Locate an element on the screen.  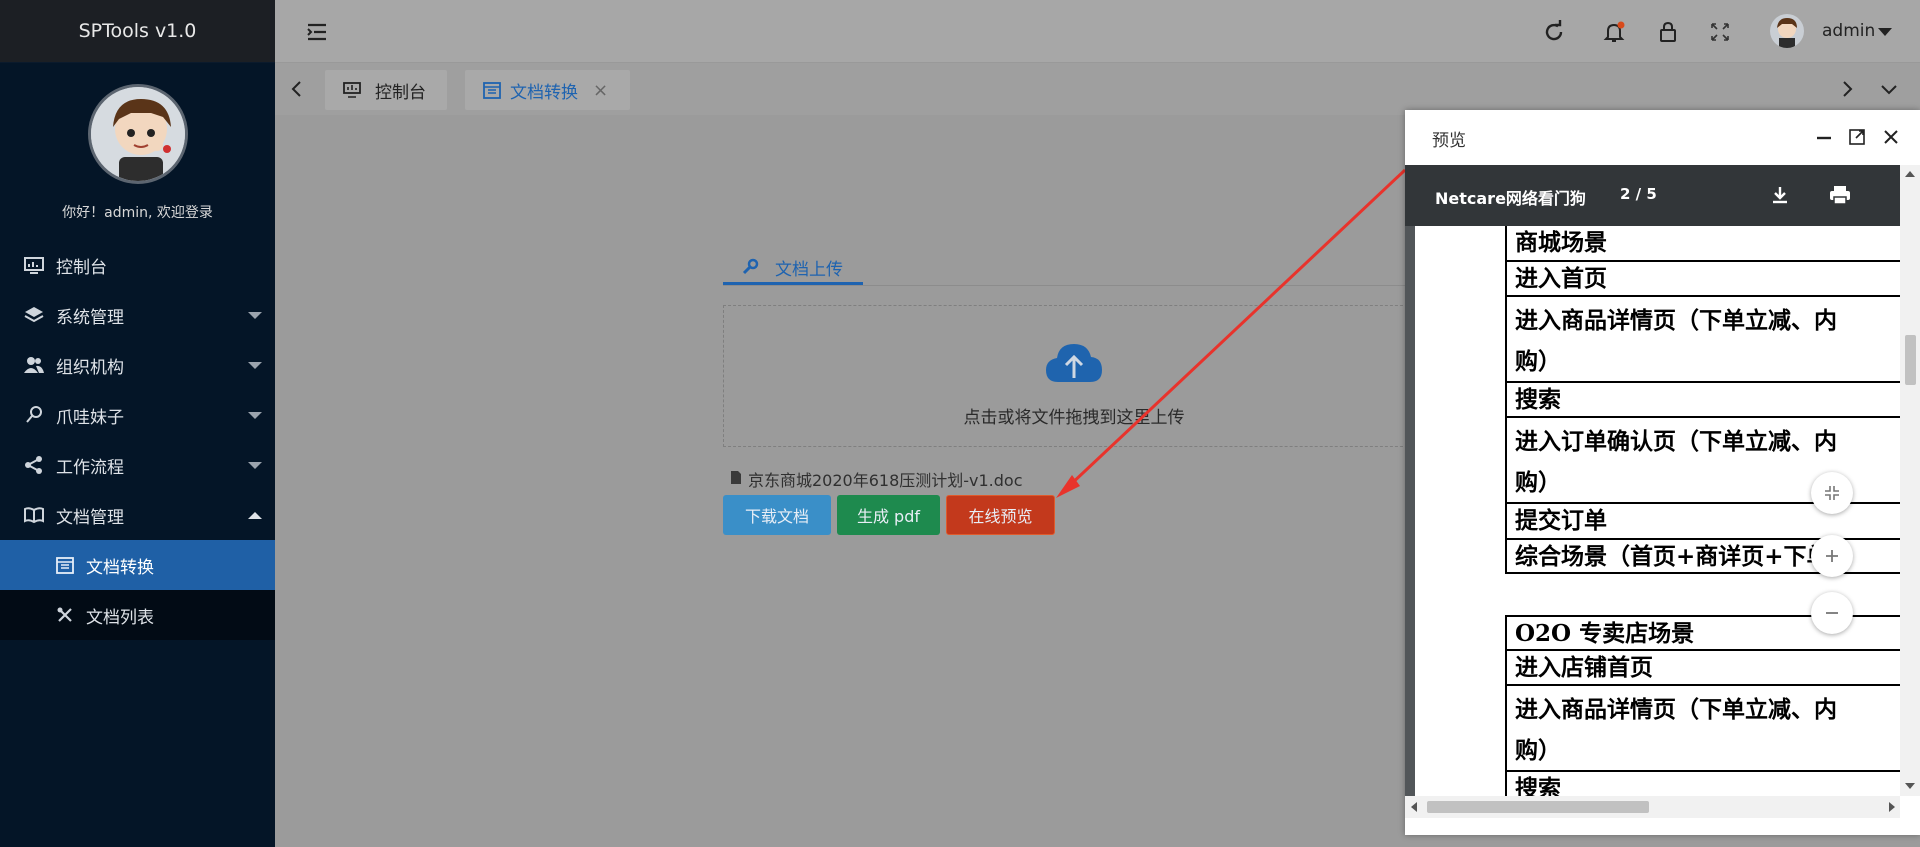
caret-down-icon is located at coordinates (1885, 32).